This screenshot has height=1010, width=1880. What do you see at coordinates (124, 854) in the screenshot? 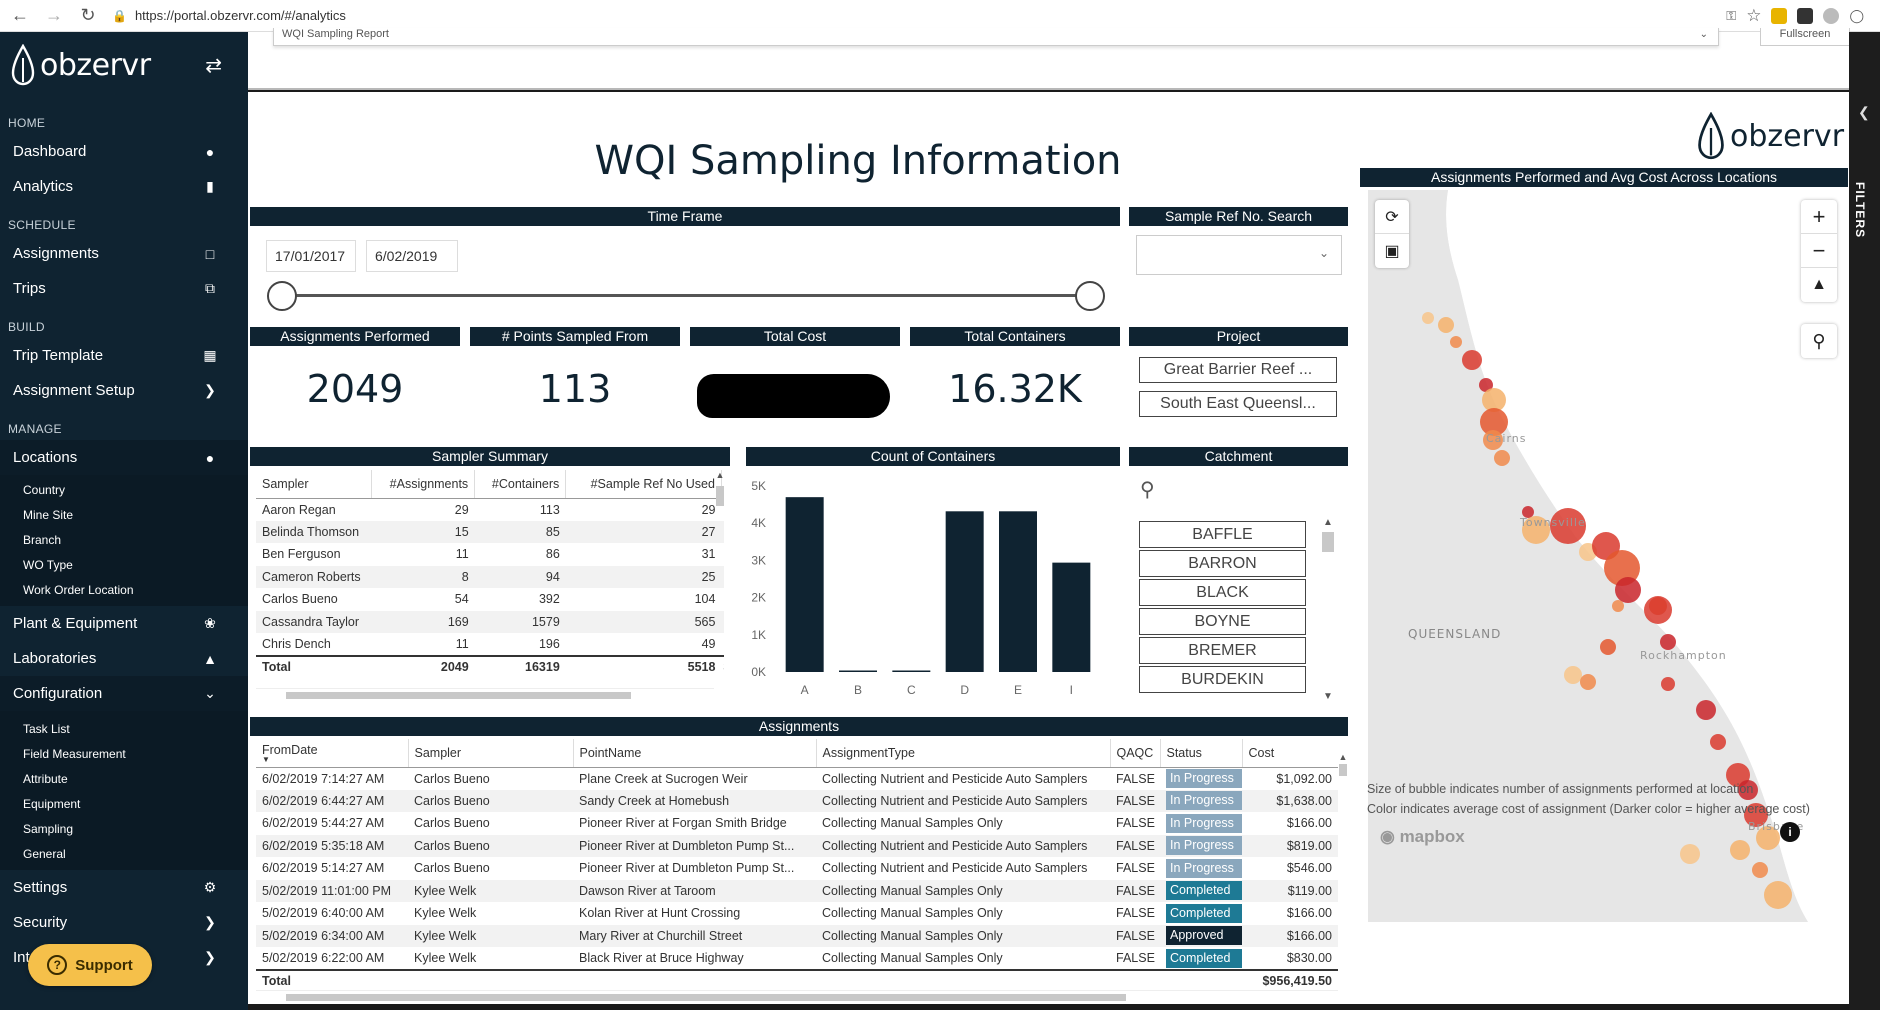
I see `submenu-item-general: General` at bounding box center [124, 854].